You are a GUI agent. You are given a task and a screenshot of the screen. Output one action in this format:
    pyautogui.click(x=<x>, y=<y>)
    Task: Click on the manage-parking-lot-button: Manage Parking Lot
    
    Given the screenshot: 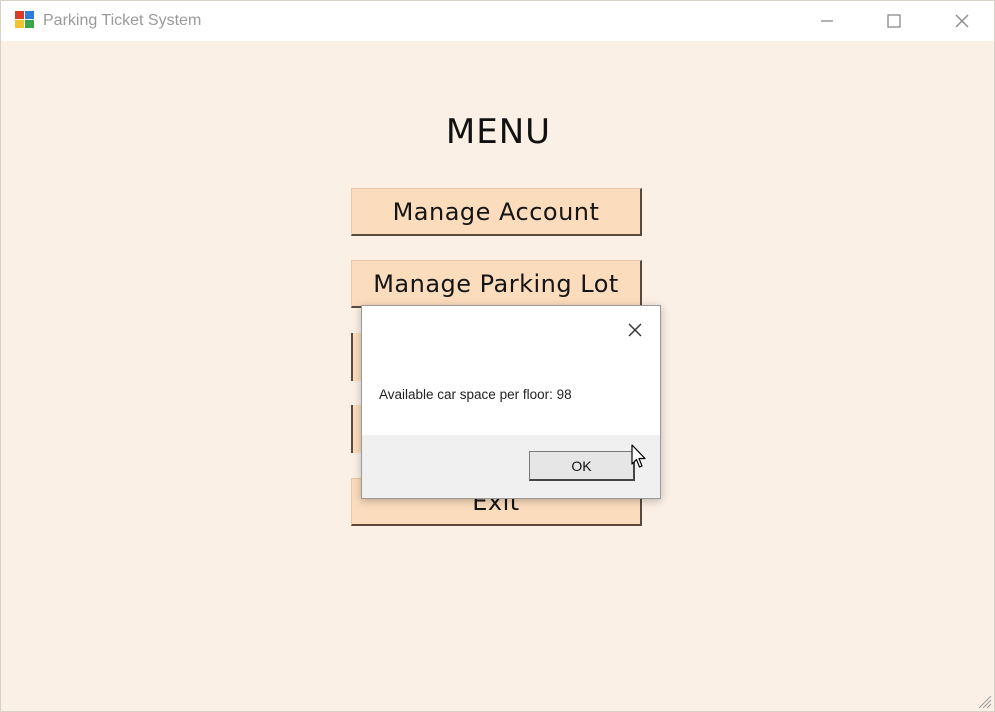 What is the action you would take?
    pyautogui.click(x=496, y=284)
    